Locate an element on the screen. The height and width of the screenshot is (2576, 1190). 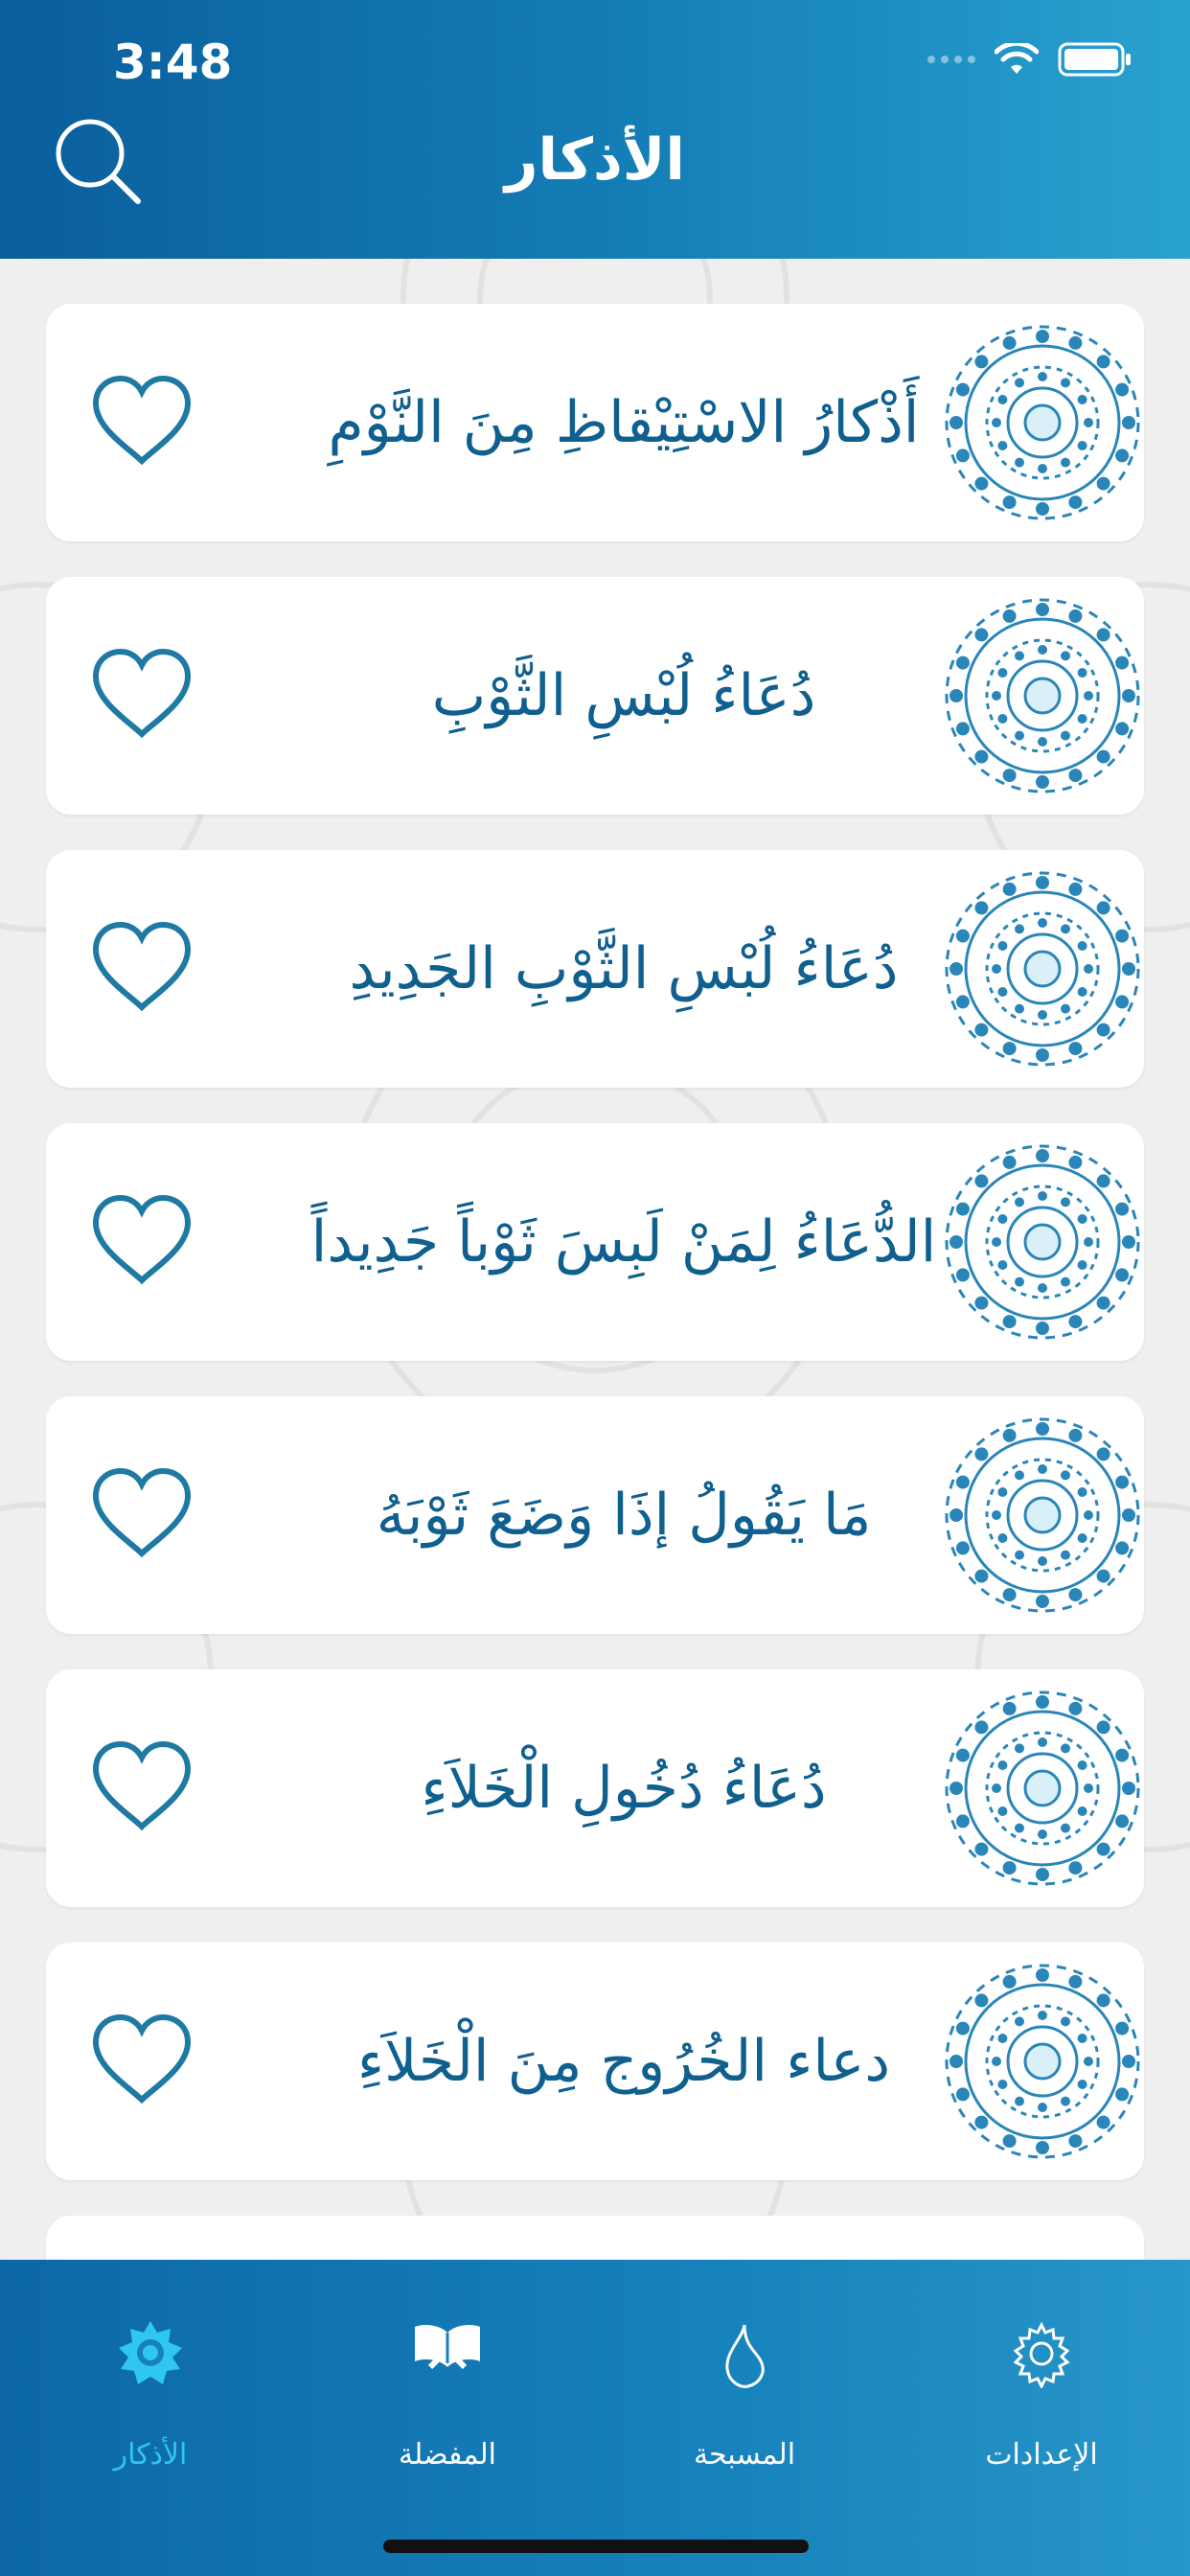
list-item-label: دعاء الخُرُوج مِنَ الْخَلاَءِ is located at coordinates (623, 2061).